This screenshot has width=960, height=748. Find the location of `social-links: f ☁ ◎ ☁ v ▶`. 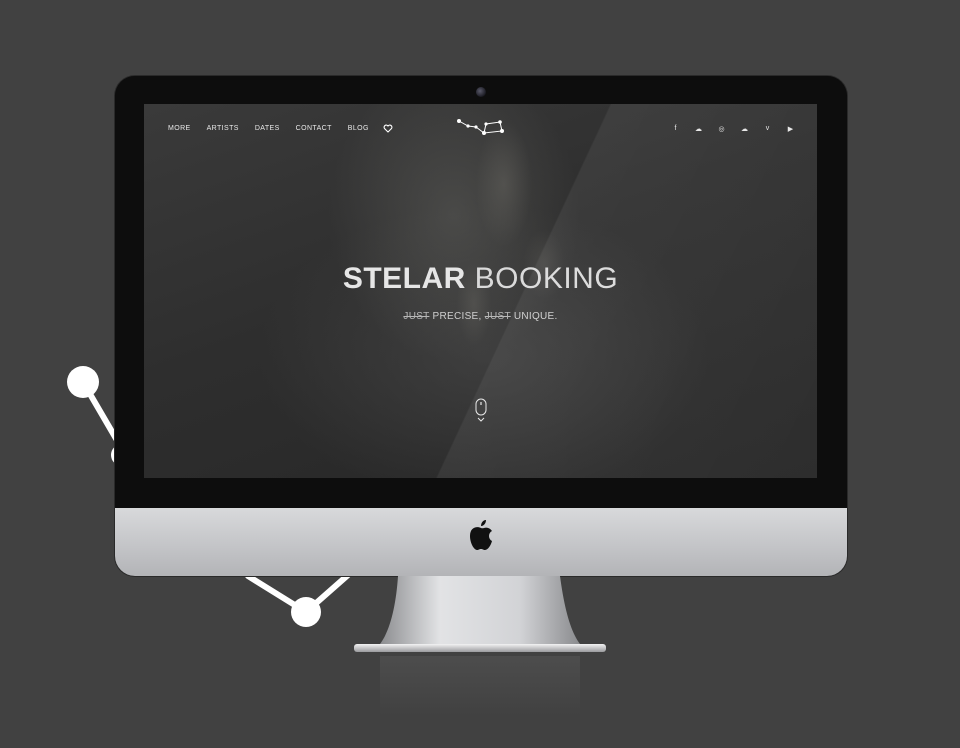

social-links: f ☁ ◎ ☁ v ▶ is located at coordinates (726, 128).